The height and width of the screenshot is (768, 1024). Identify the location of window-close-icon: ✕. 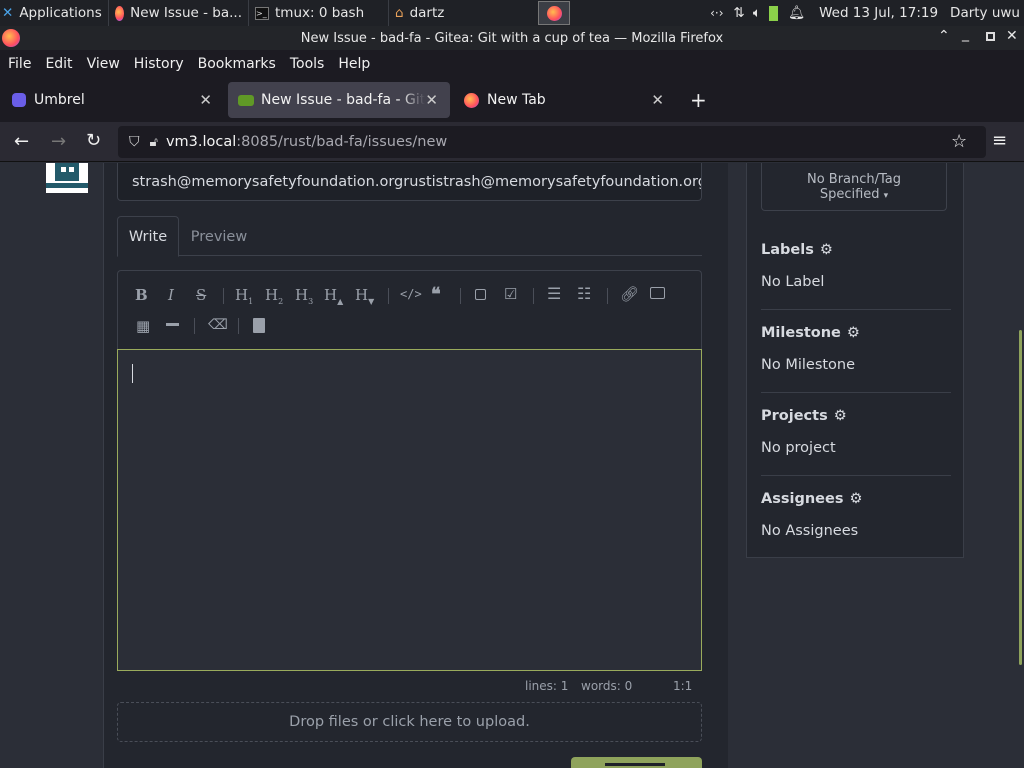
(1012, 36).